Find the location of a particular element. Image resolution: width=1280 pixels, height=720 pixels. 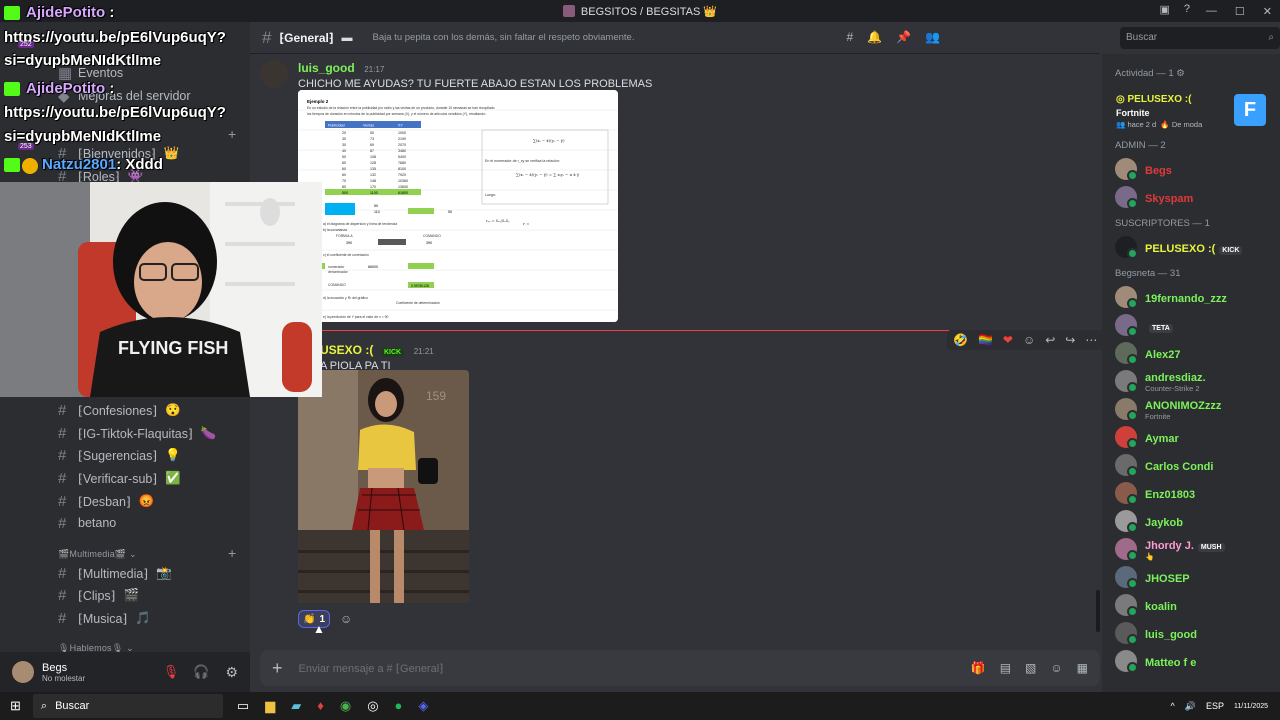

discord-icon: ◈ is located at coordinates (423, 706).